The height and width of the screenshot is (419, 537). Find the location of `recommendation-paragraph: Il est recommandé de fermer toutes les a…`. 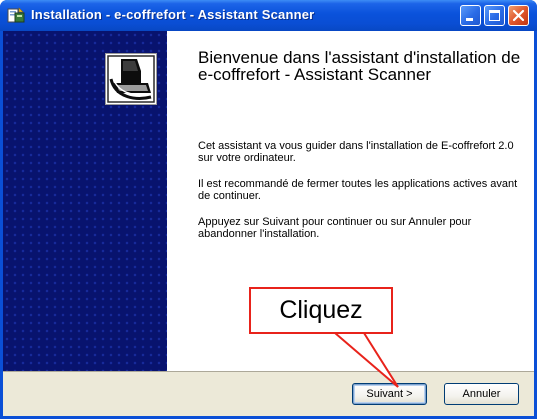

recommendation-paragraph: Il est recommandé de fermer toutes les a… is located at coordinates (358, 190).